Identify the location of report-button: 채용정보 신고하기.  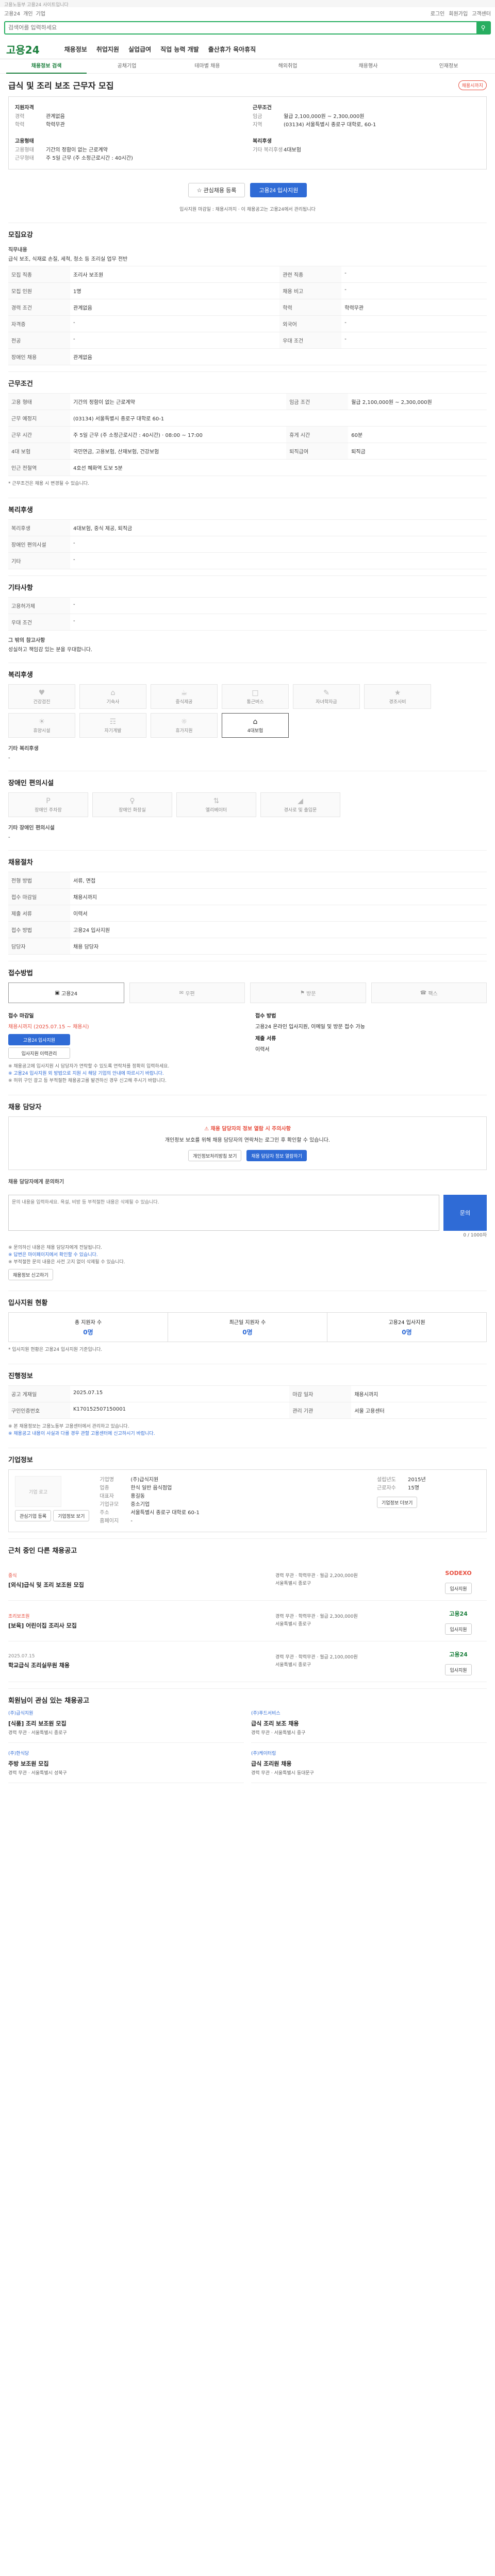
(31, 1274).